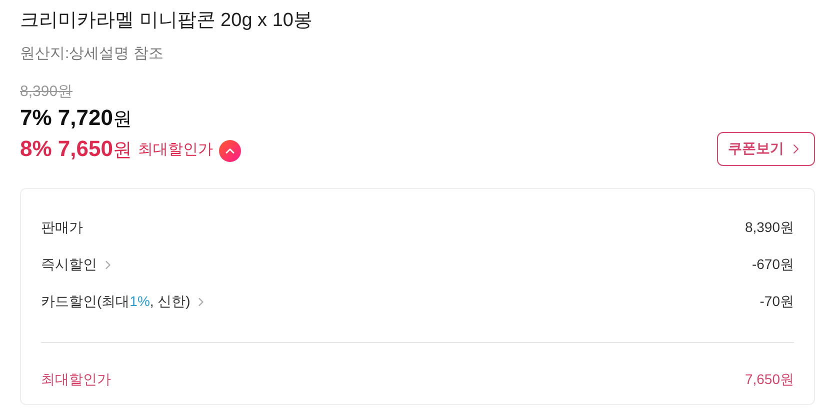  What do you see at coordinates (777, 301) in the screenshot?
I see `row-value: -70원` at bounding box center [777, 301].